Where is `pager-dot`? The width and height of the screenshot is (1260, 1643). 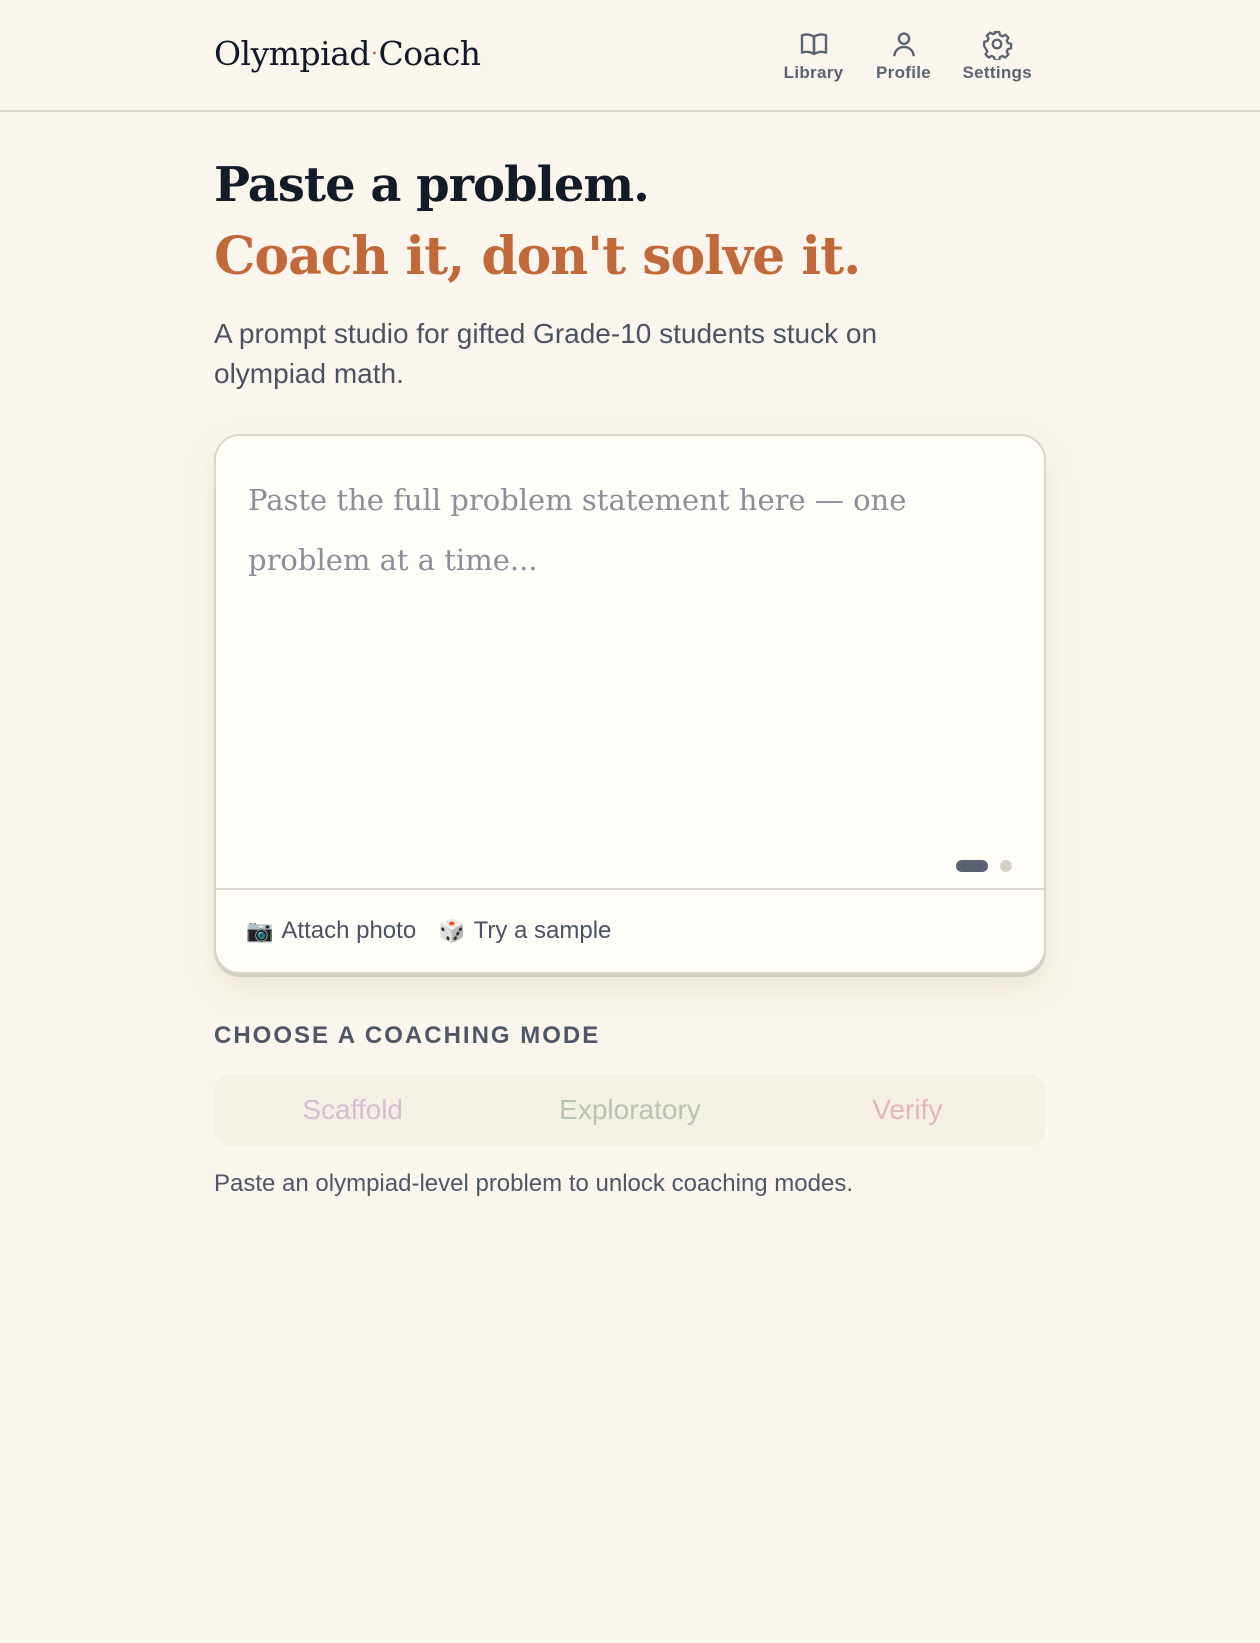 pager-dot is located at coordinates (1006, 866).